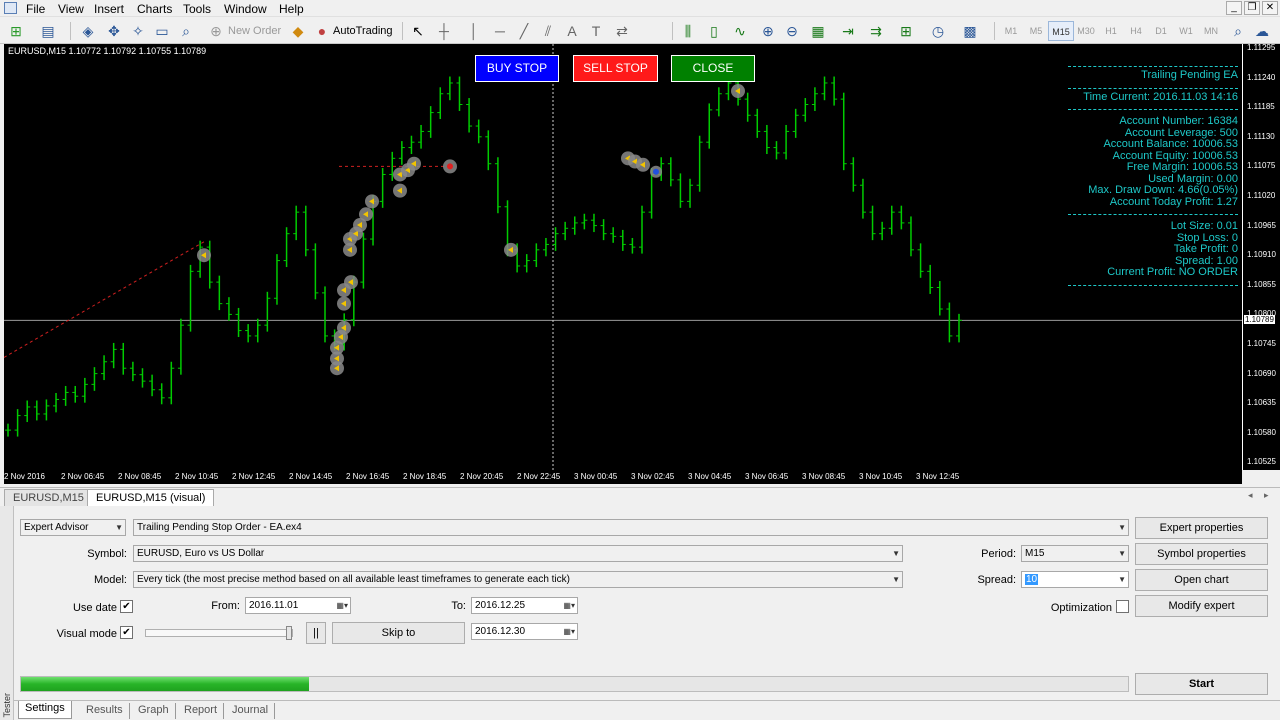 Image resolution: width=1280 pixels, height=720 pixels. What do you see at coordinates (48, 497) in the screenshot?
I see `tab-eurusd-m15: EURUSD,M15` at bounding box center [48, 497].